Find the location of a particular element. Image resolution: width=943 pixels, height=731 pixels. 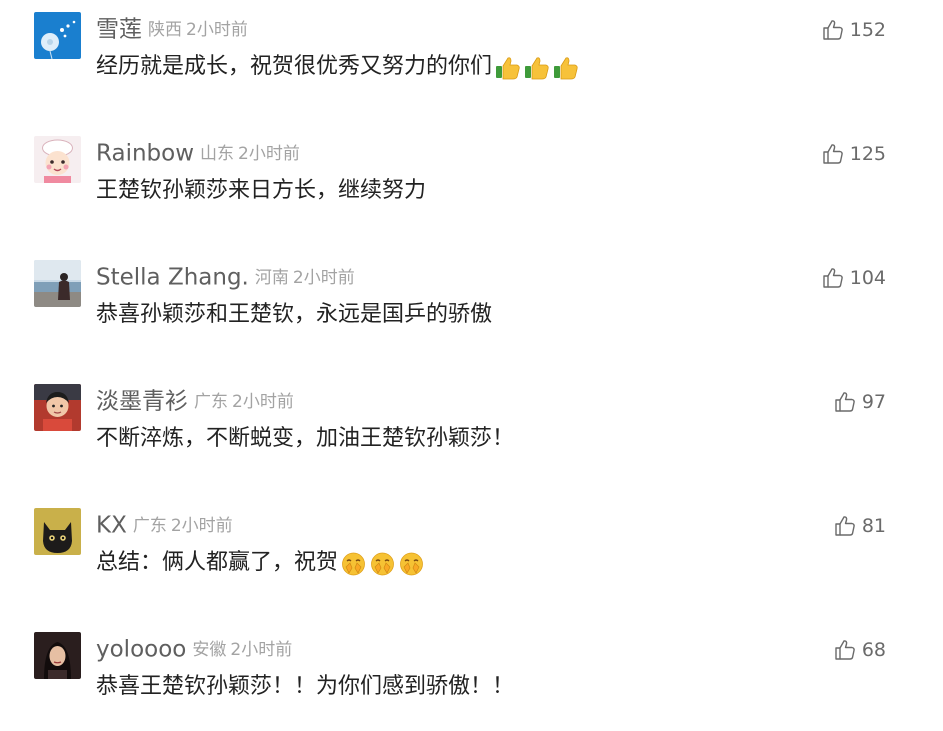

comment-body: 恭喜孙颖莎和王楚钦，永远是国乒的骄傲 is located at coordinates (294, 314).